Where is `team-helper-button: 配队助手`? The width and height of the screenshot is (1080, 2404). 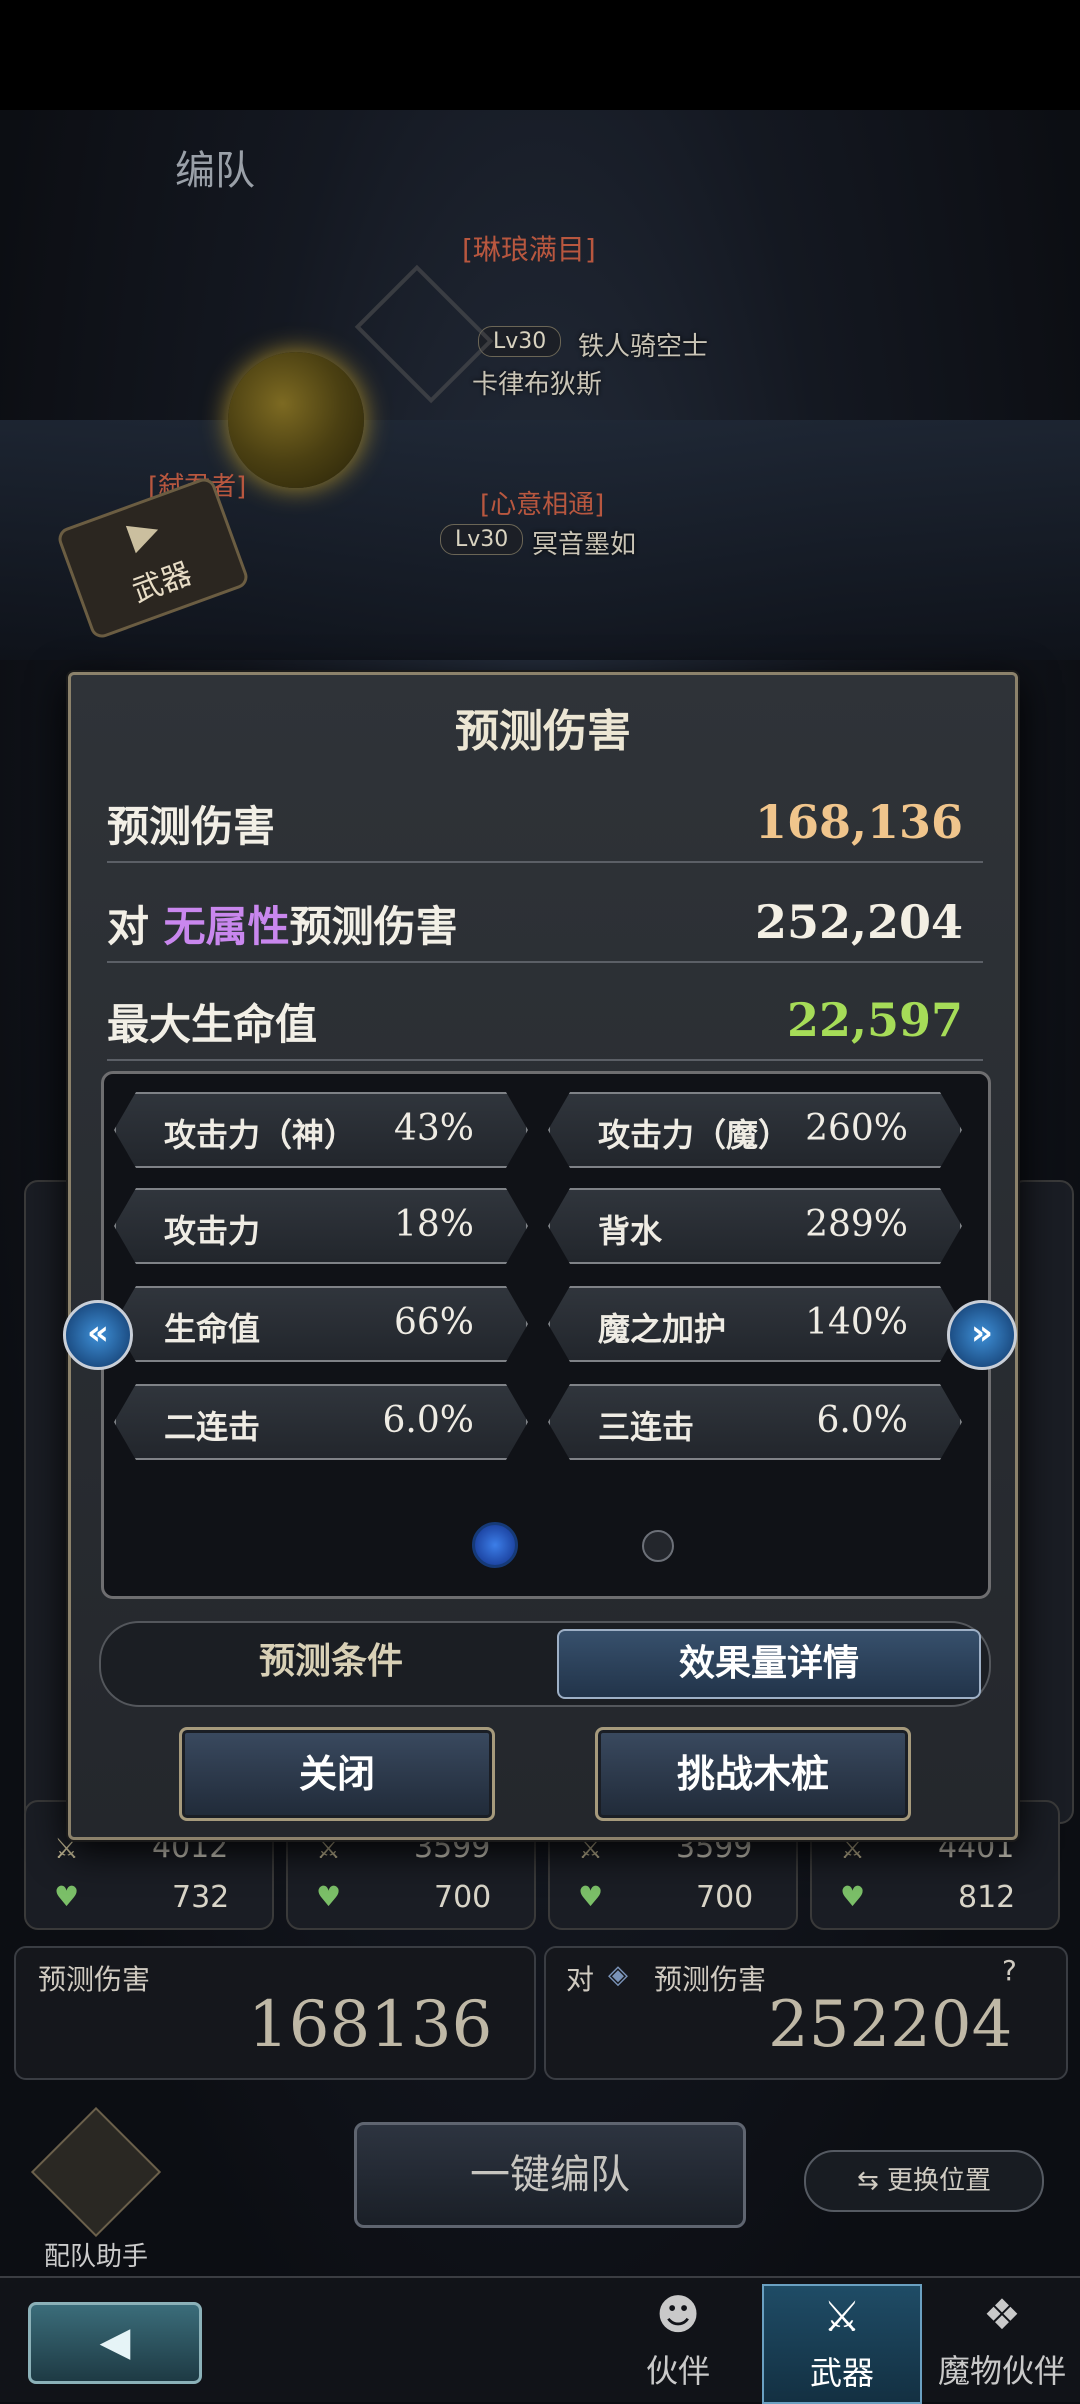 team-helper-button: 配队助手 is located at coordinates (96, 2189).